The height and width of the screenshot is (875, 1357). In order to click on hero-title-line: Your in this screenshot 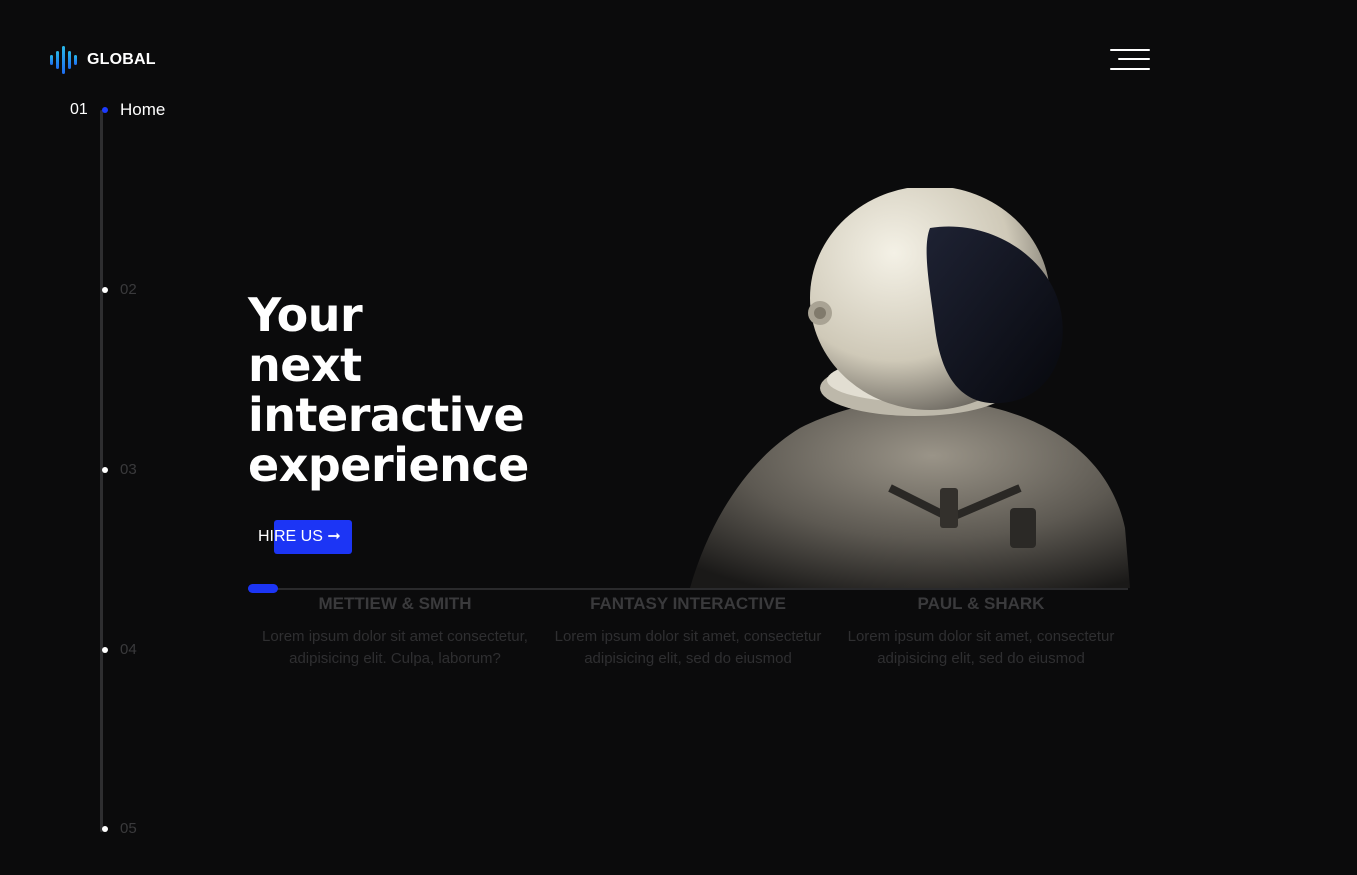, I will do `click(305, 315)`.